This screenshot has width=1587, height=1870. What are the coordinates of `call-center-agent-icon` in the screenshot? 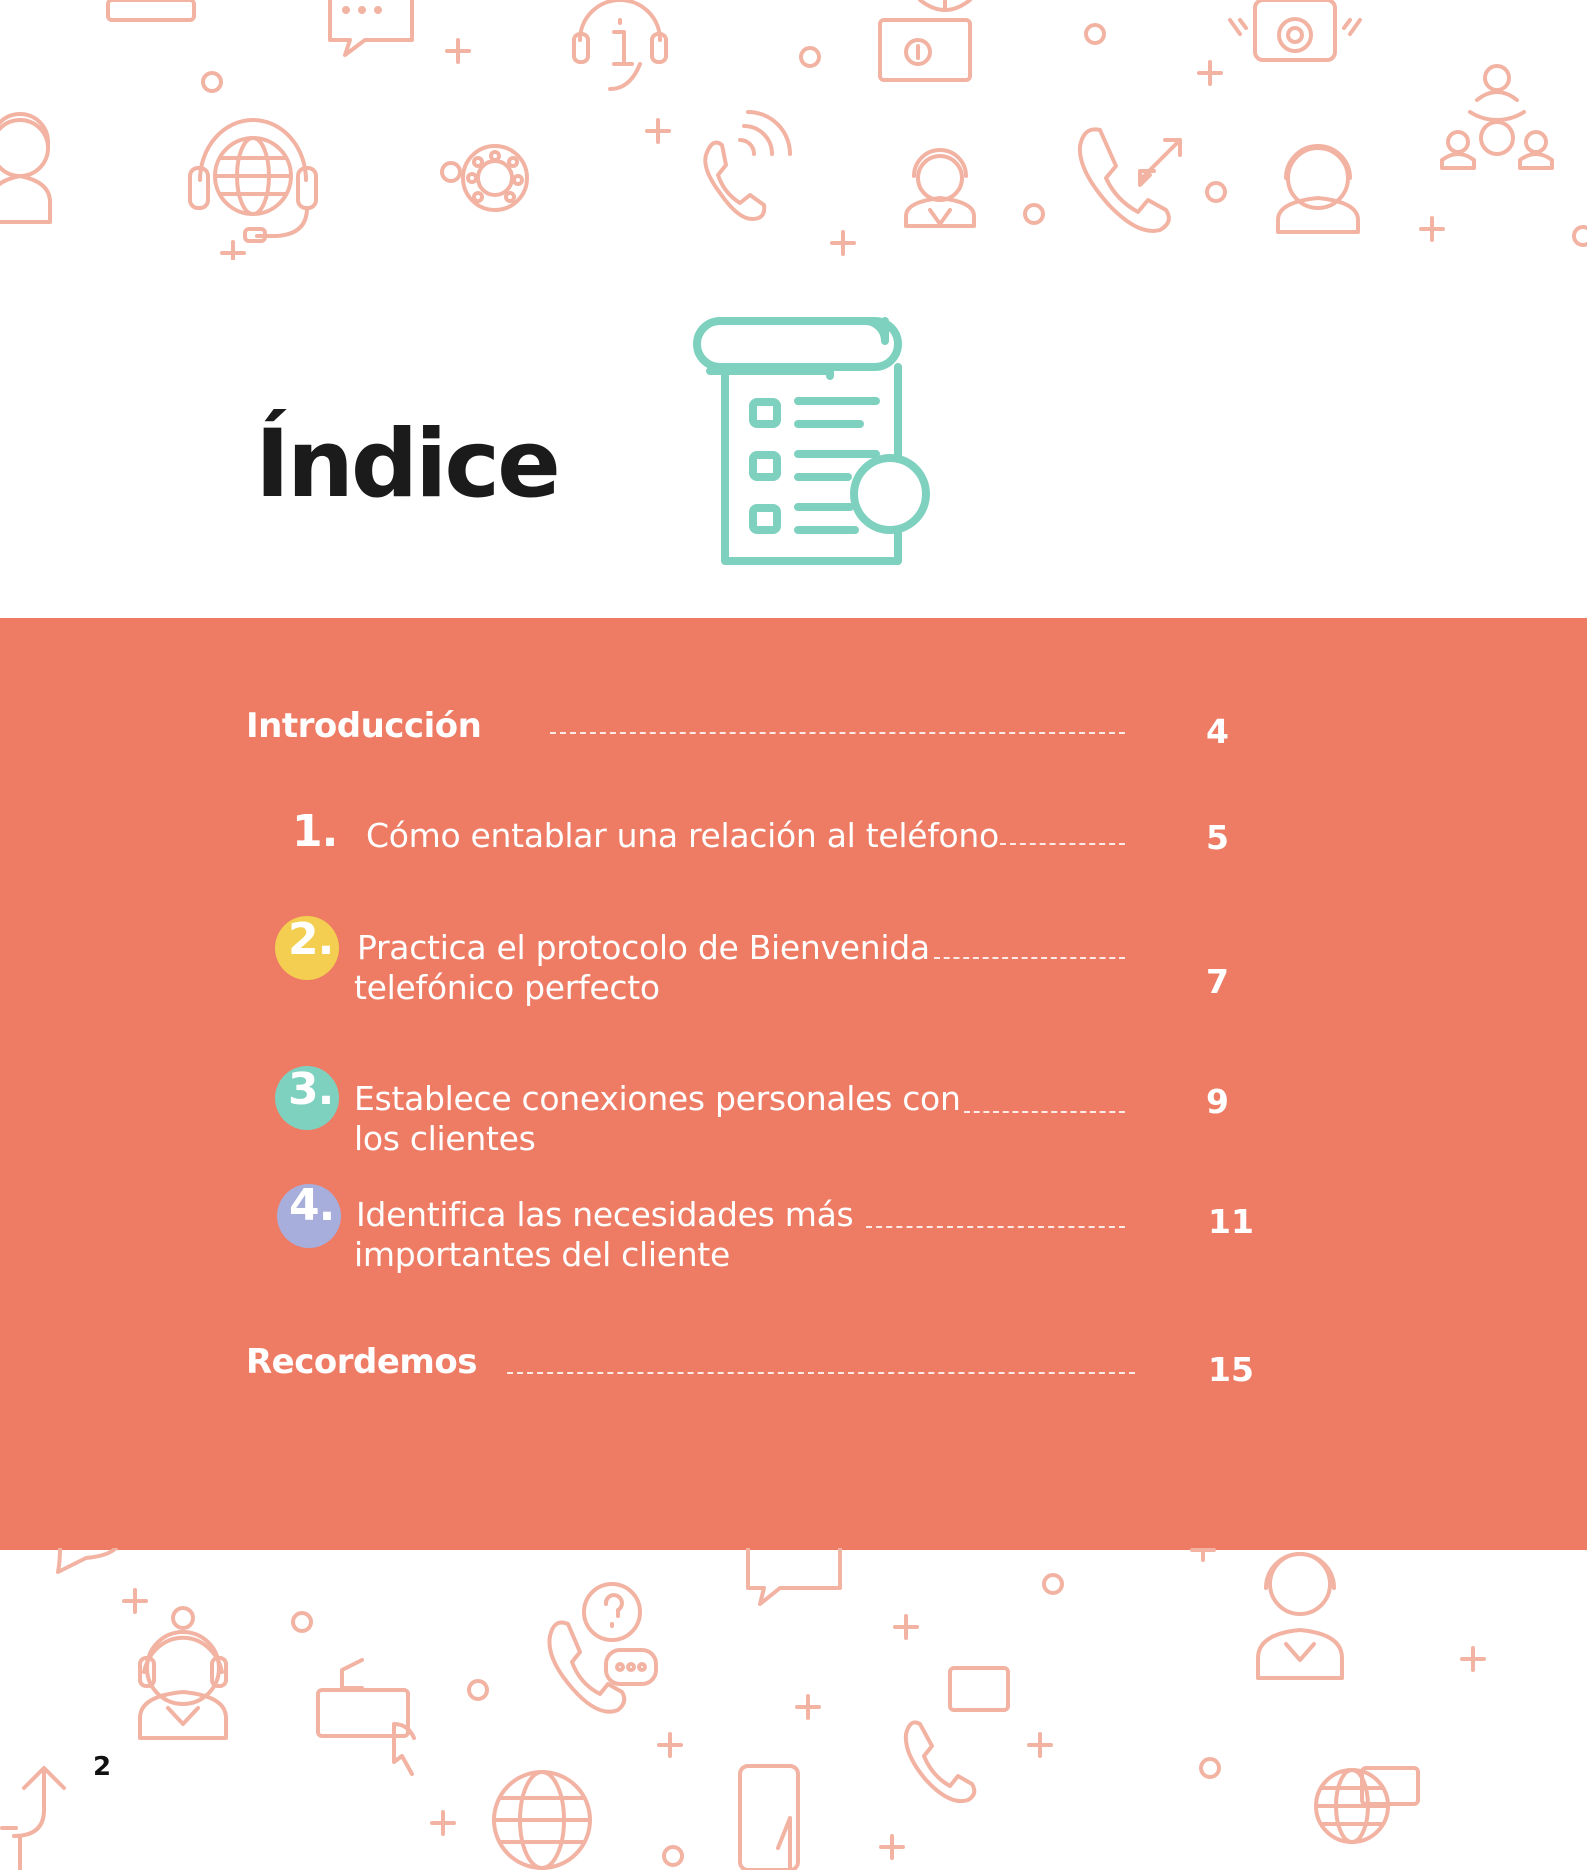 It's located at (940, 188).